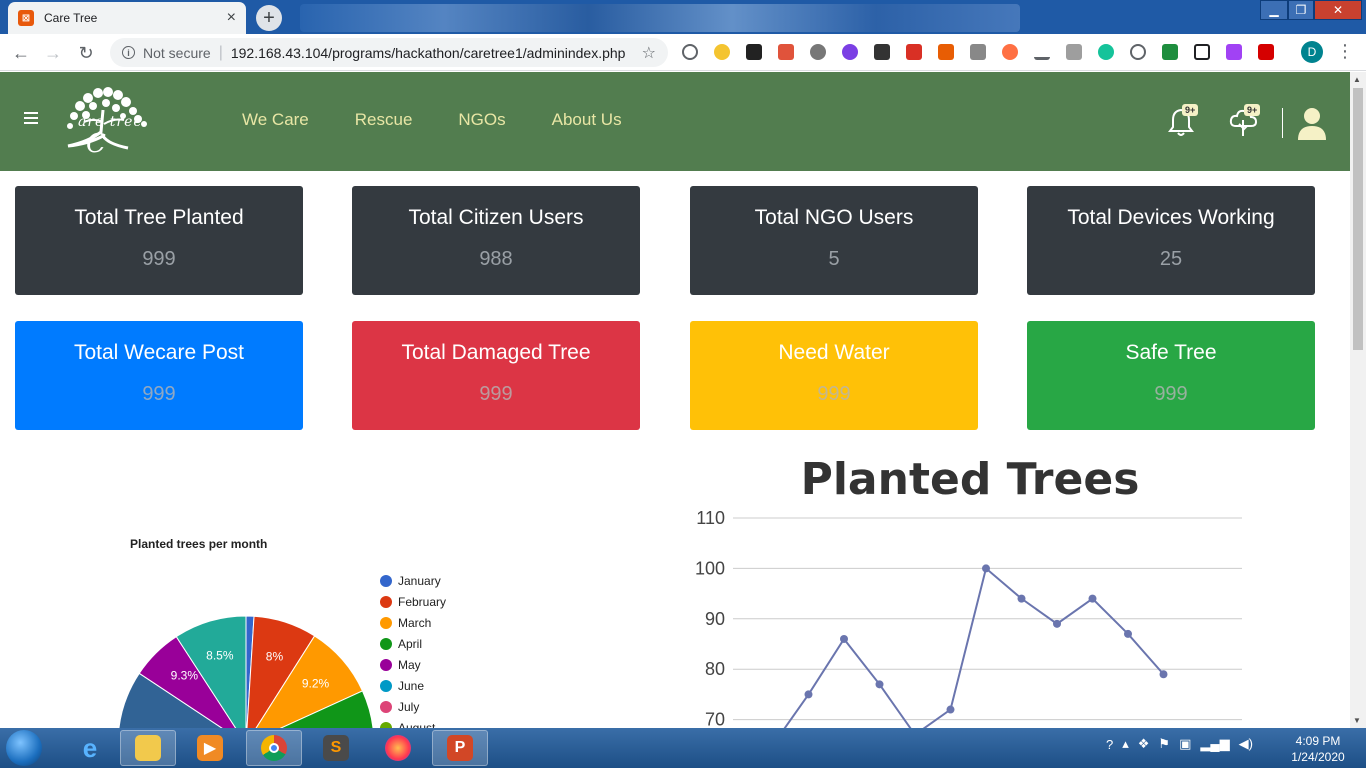 This screenshot has width=1366, height=768. I want to click on dropbox-icon: ❖, so click(1144, 744).